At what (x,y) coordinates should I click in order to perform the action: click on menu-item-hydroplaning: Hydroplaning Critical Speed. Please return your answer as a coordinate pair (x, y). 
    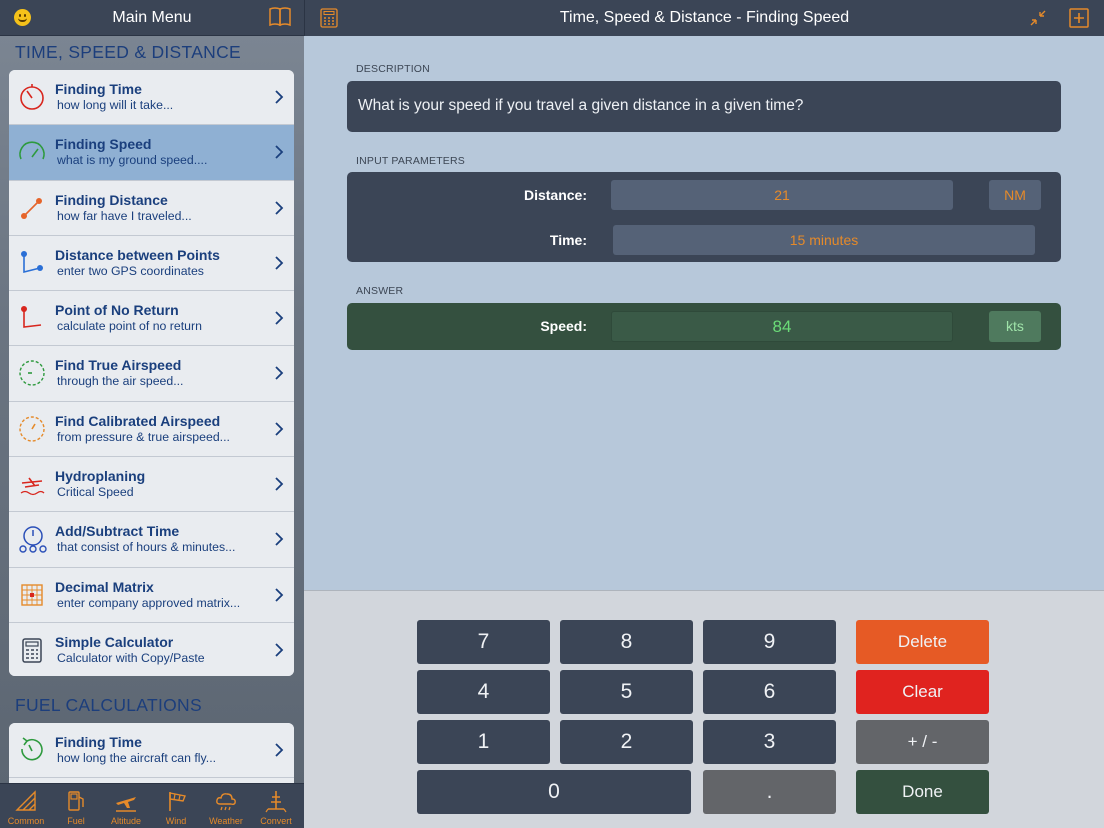
    Looking at the image, I should click on (151, 485).